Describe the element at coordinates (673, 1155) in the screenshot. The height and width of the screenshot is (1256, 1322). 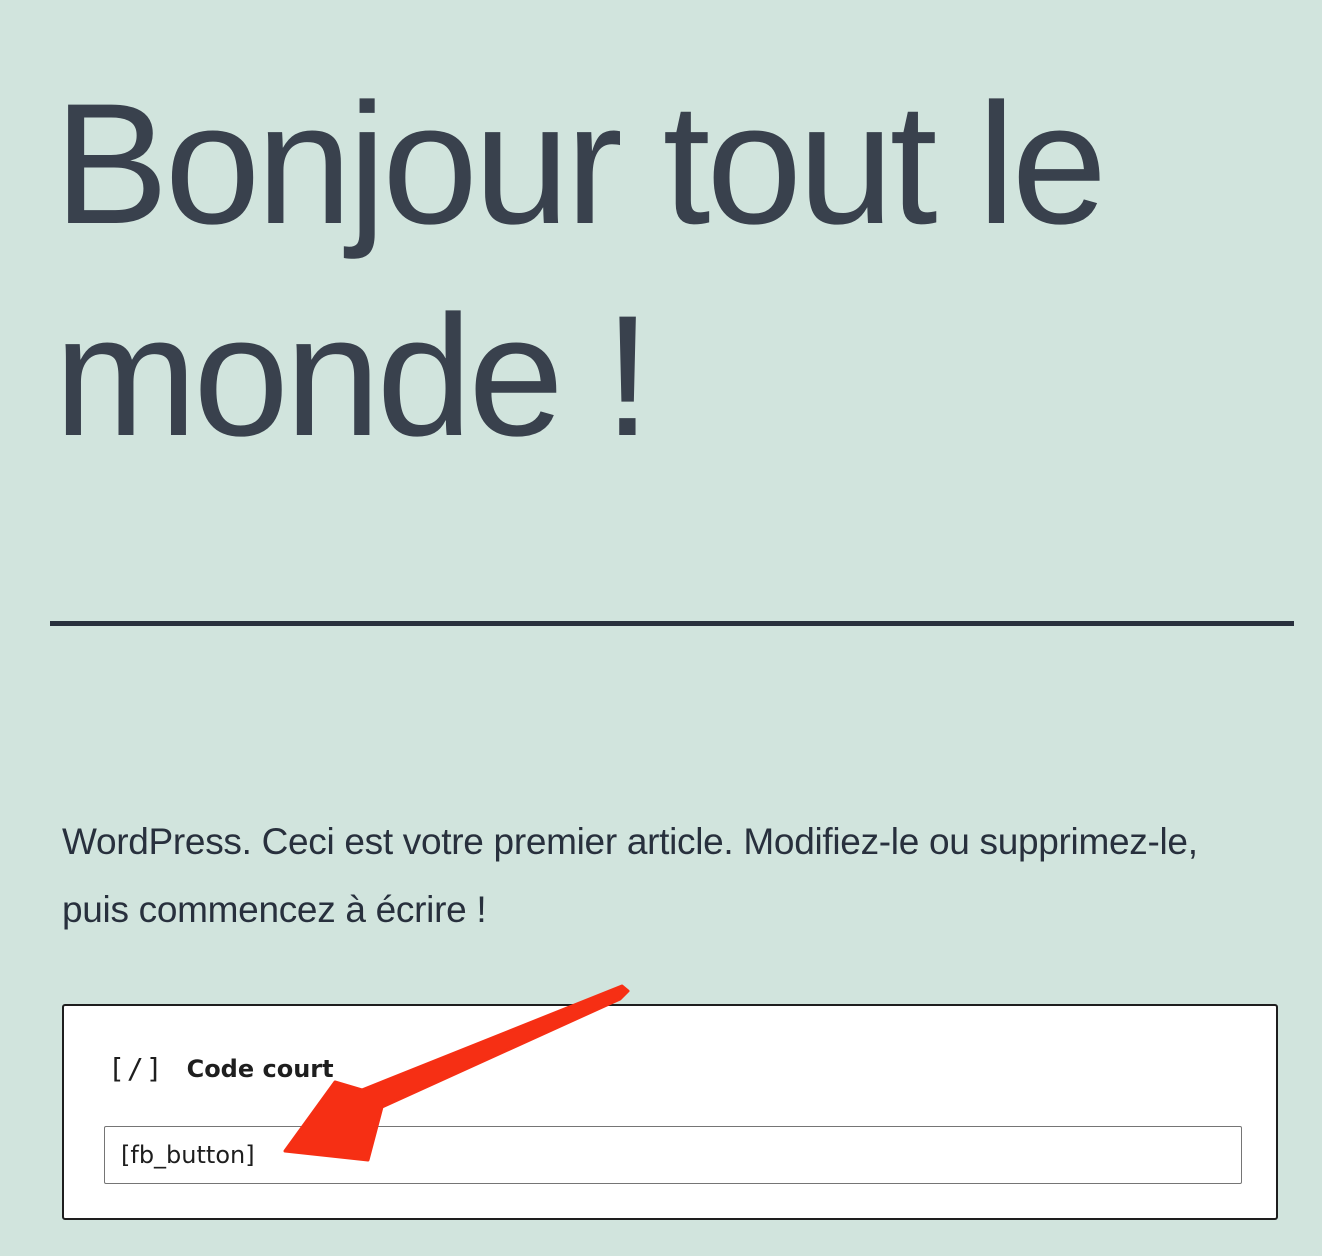
I see `shortcode-input` at that location.